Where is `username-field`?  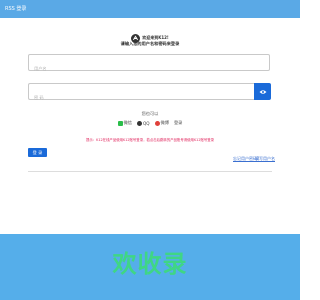 username-field is located at coordinates (149, 65).